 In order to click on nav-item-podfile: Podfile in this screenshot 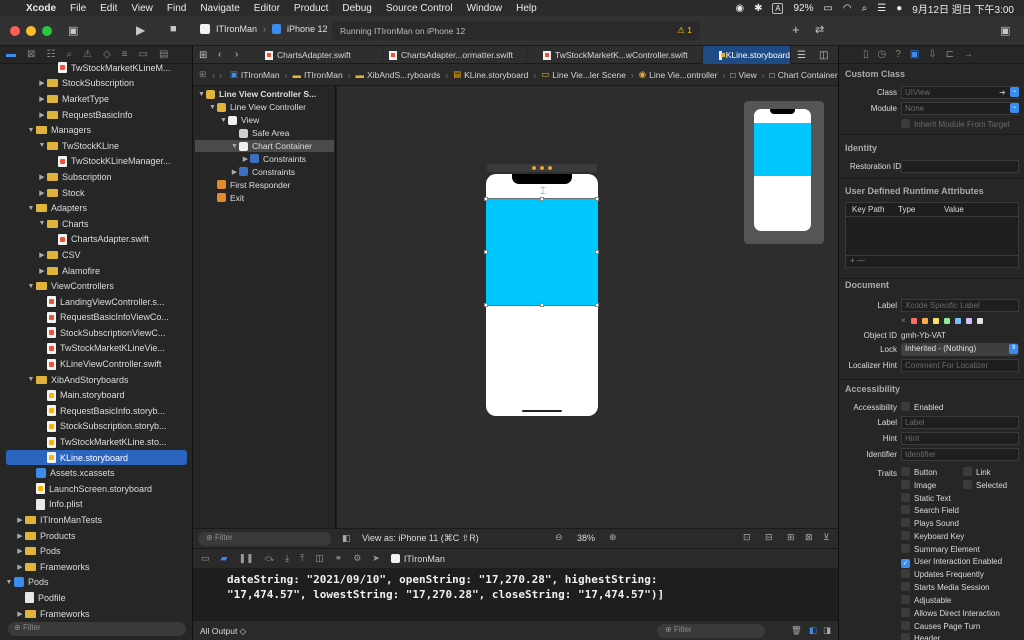, I will do `click(96, 598)`.